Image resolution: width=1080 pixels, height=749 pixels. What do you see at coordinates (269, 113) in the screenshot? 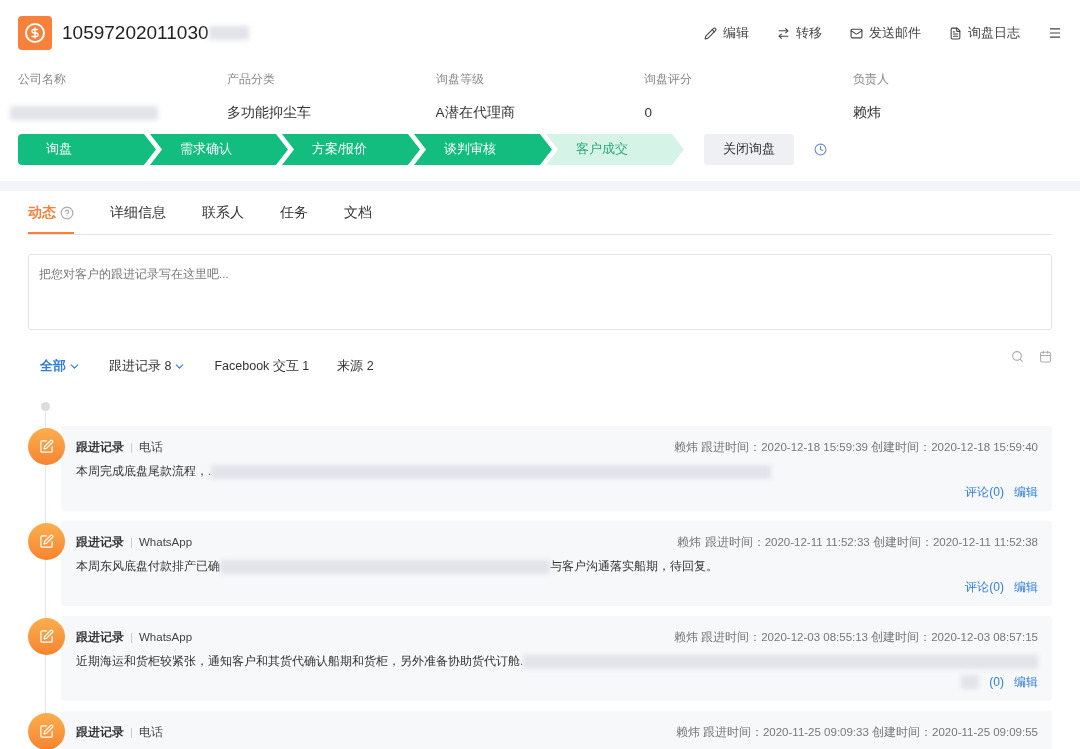
I see `field-value: 多功能抑尘车` at bounding box center [269, 113].